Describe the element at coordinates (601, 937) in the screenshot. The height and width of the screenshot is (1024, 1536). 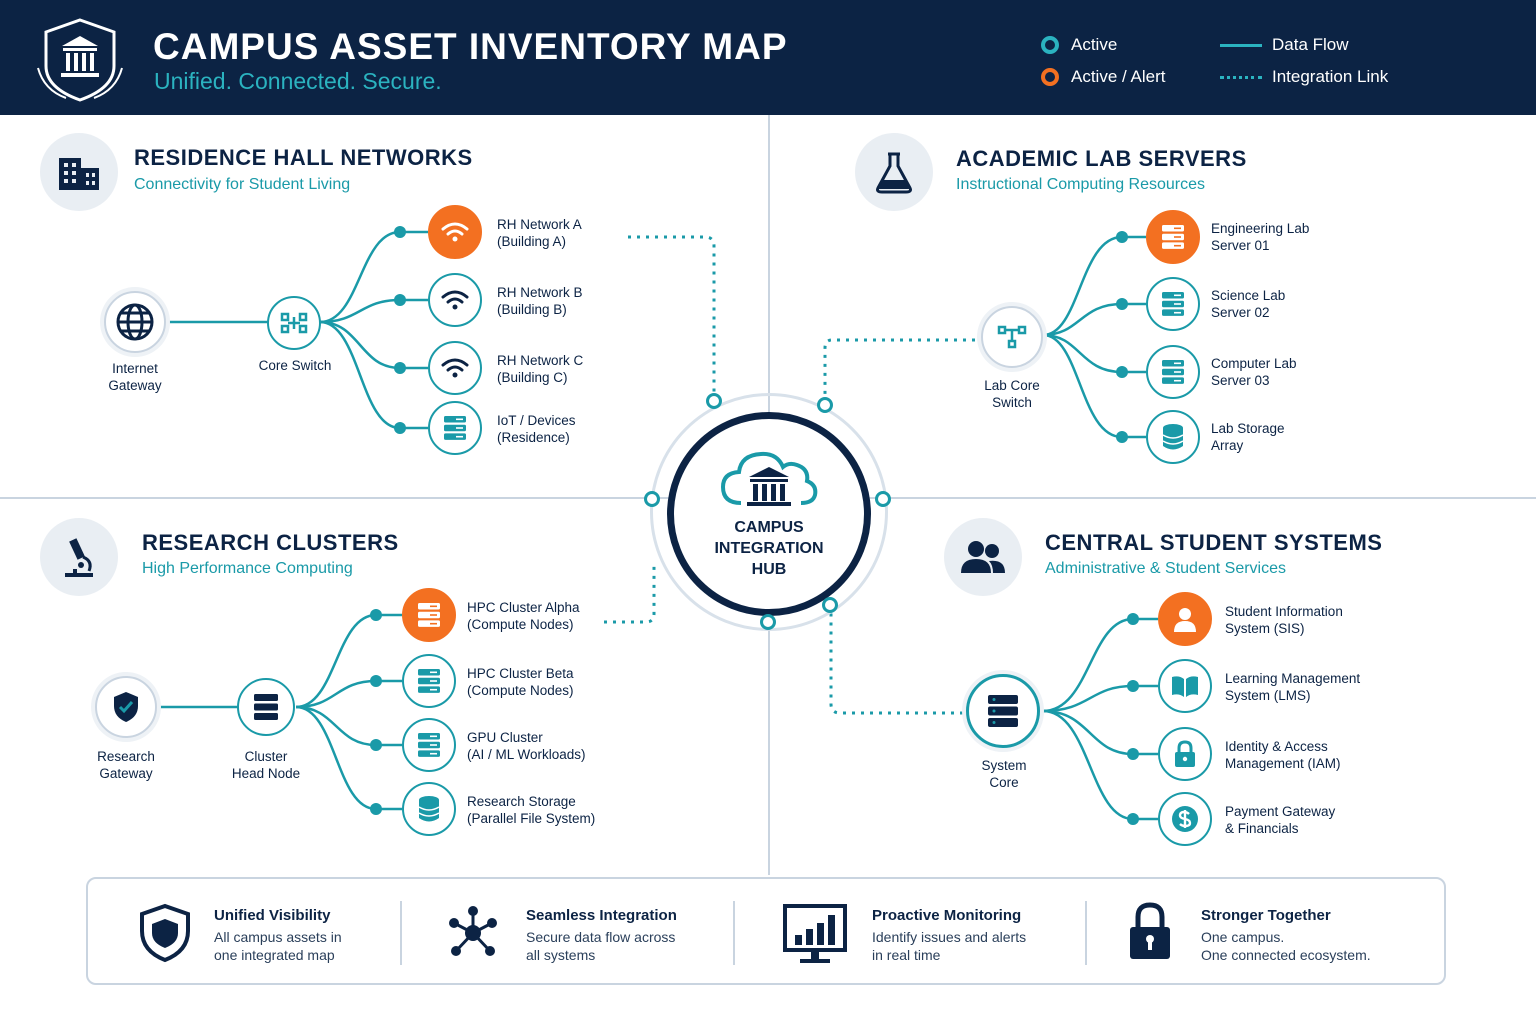
I see `footer-2-line1: Secure data flow across` at that location.